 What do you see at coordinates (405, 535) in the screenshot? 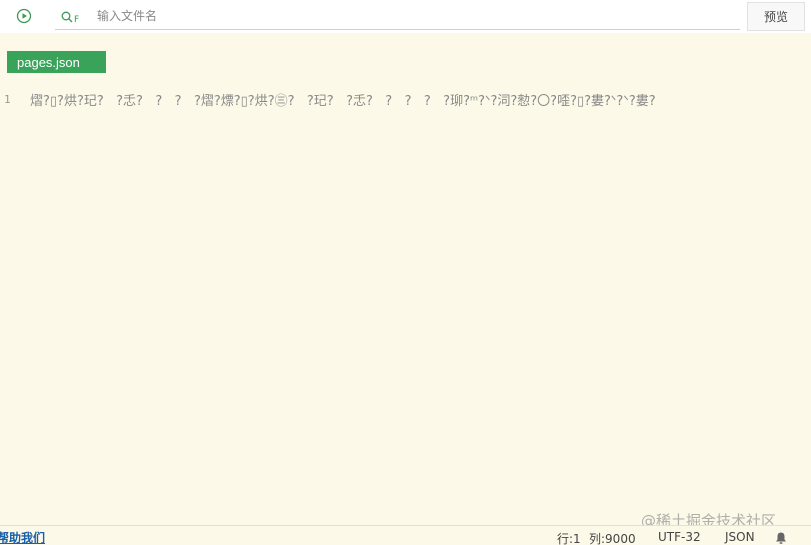
I see `status-bar: 帮助我们 行:1 列:9000 UTF-32 JSON` at bounding box center [405, 535].